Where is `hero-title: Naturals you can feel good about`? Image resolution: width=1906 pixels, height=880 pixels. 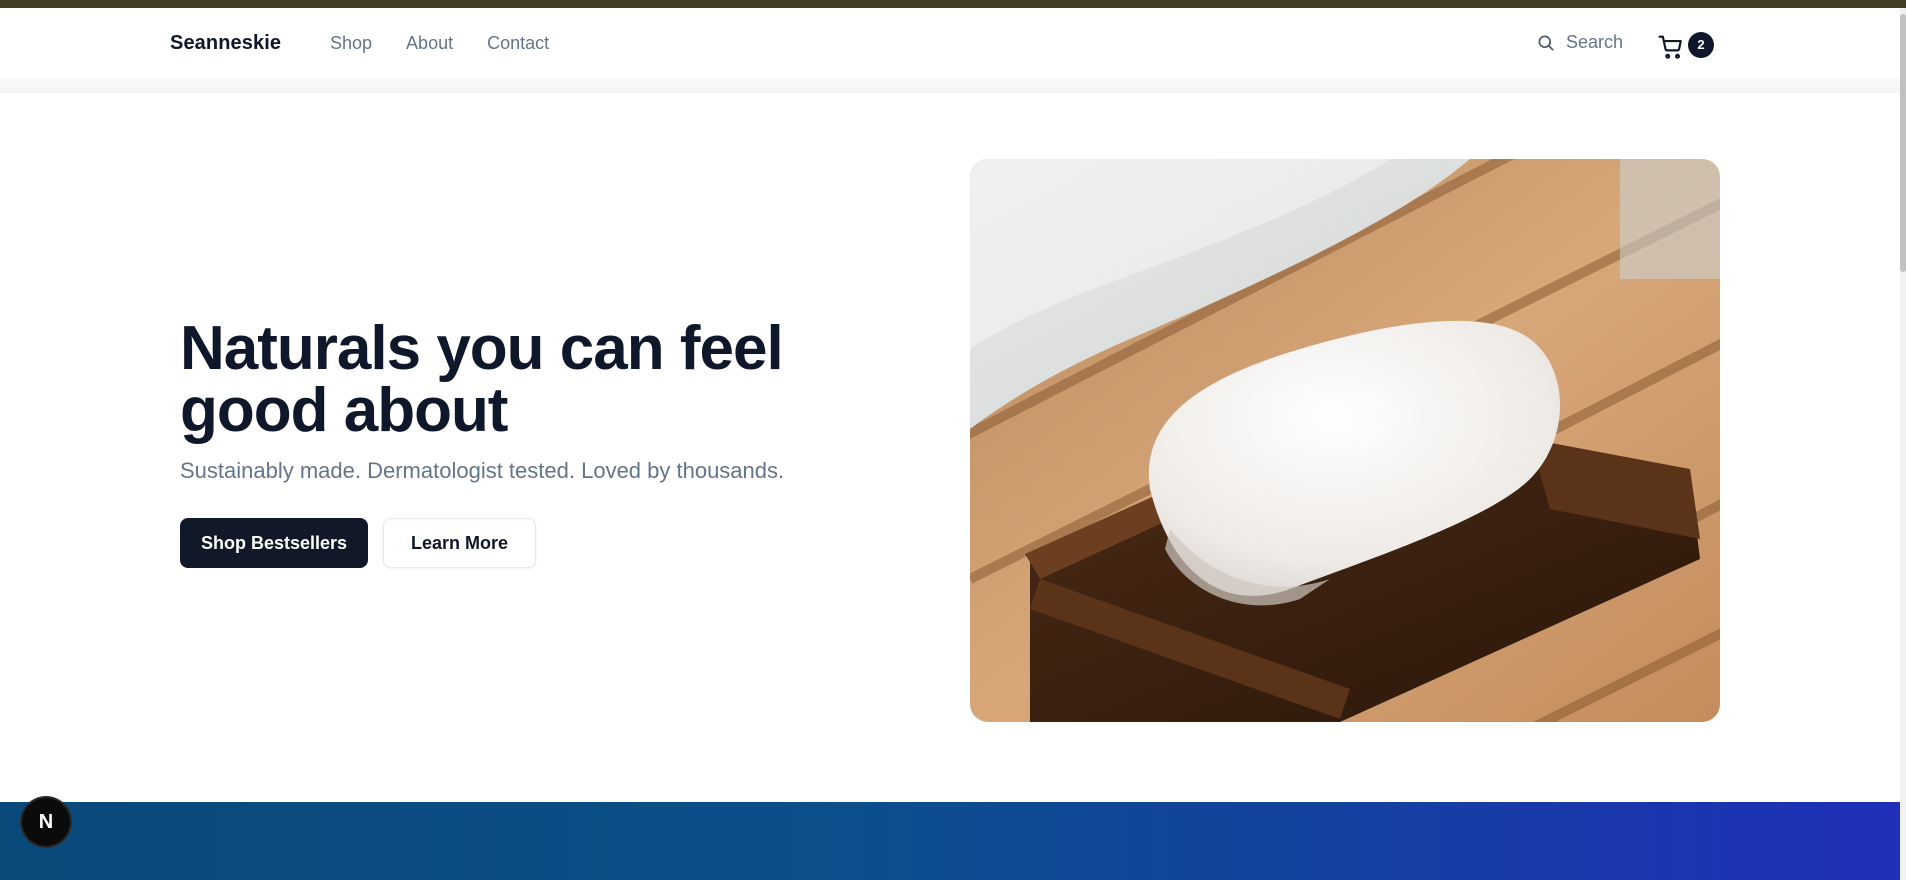 hero-title: Naturals you can feel good about is located at coordinates (482, 379).